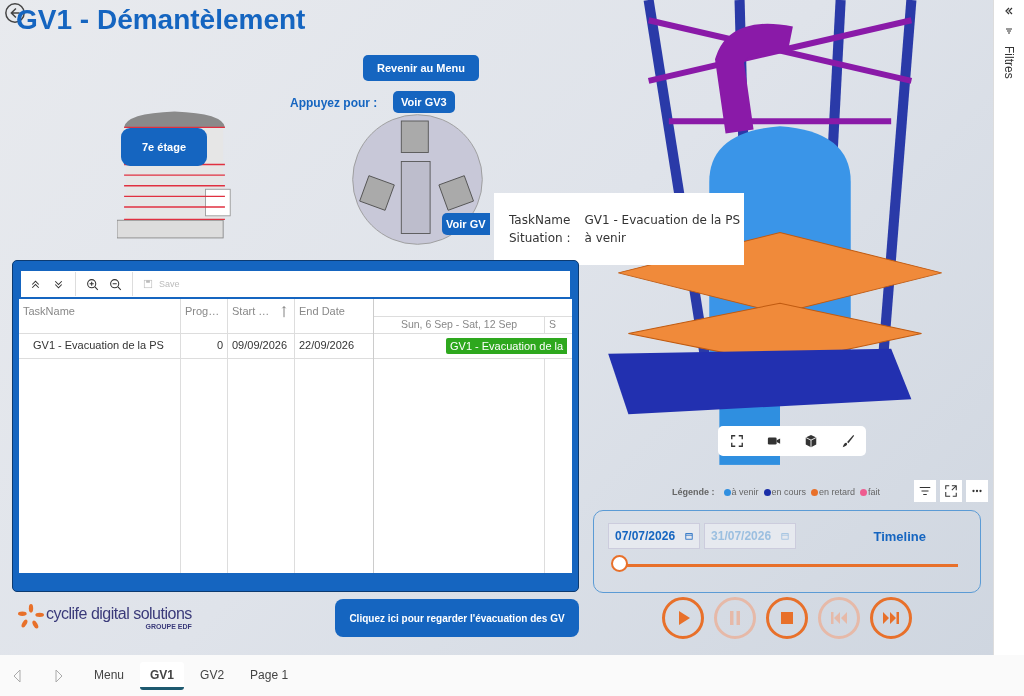  Describe the element at coordinates (100, 316) in the screenshot. I see `column-header: TaskName` at that location.